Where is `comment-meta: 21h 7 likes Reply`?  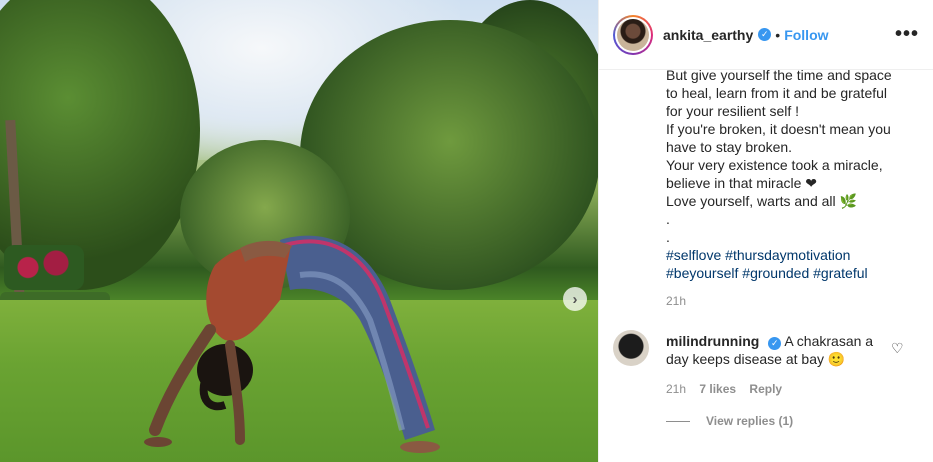
comment-meta: 21h 7 likes Reply is located at coordinates (729, 389).